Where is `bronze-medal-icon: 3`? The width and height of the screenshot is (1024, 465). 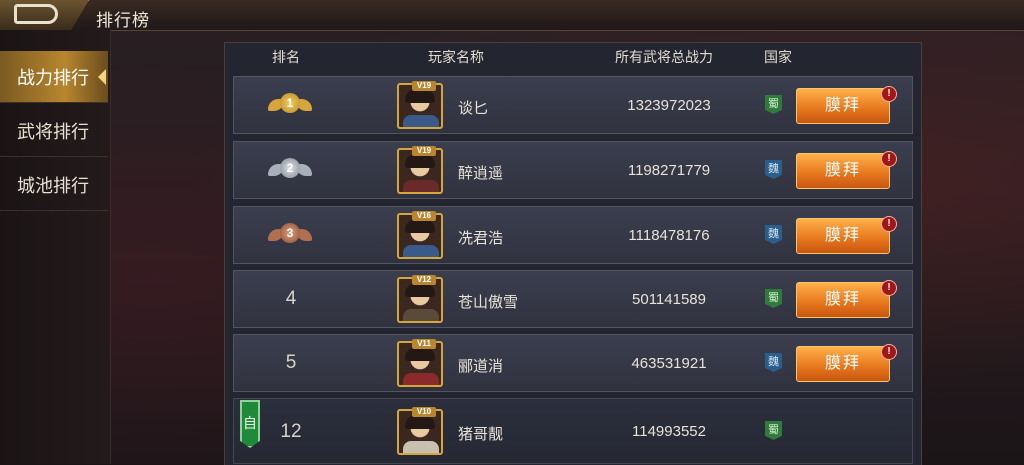
bronze-medal-icon: 3 is located at coordinates (290, 236).